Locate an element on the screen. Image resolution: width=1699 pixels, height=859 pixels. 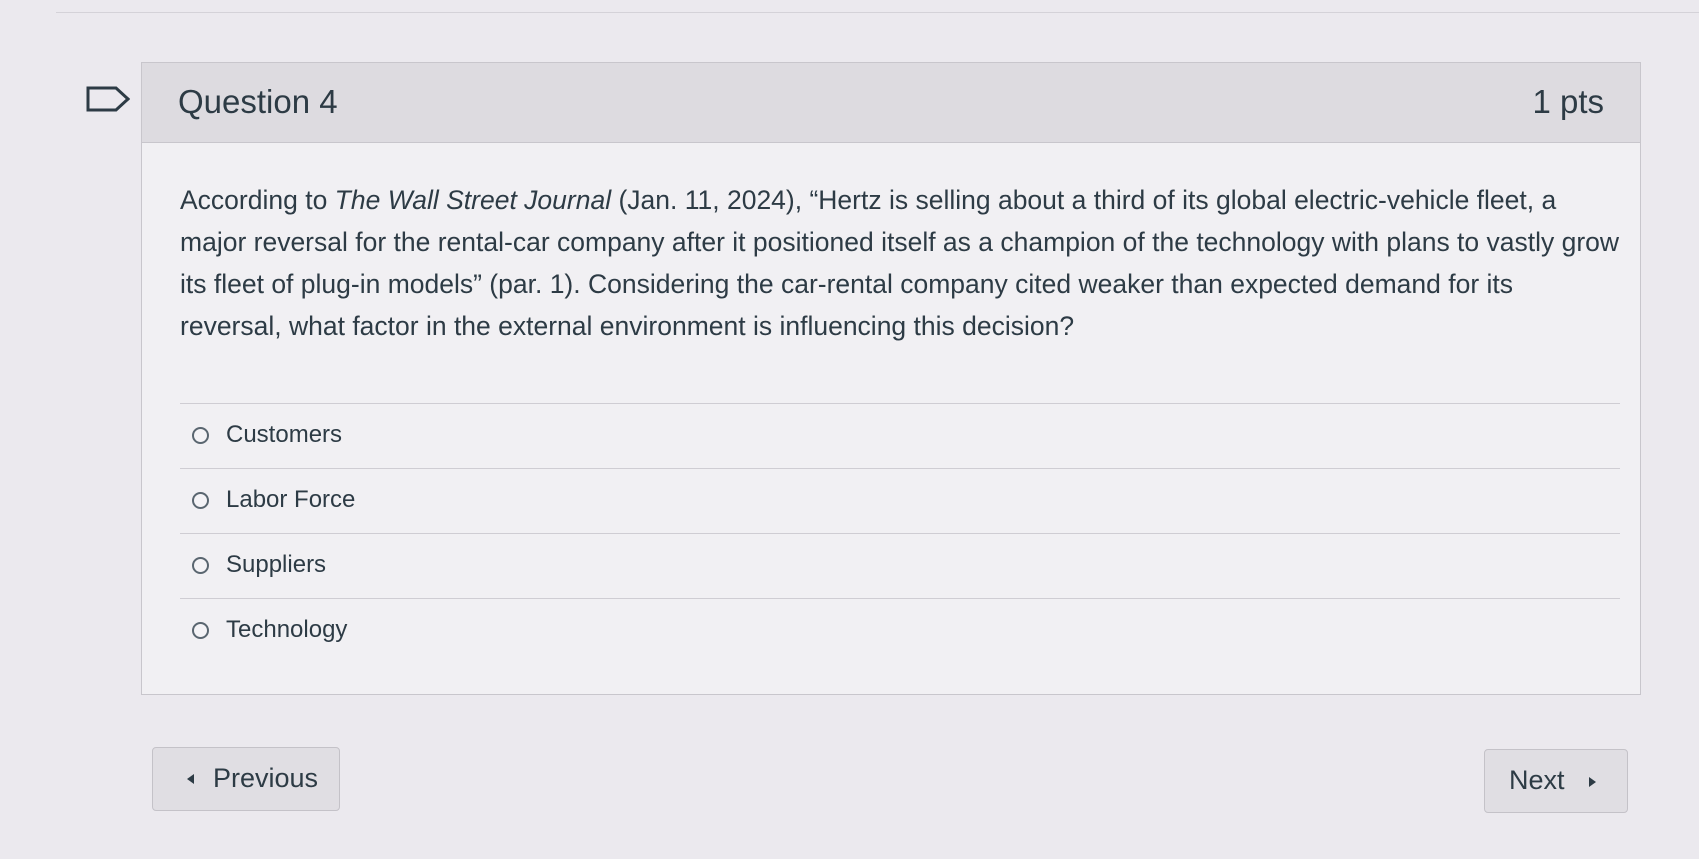
answer-label: Customers is located at coordinates (284, 434).